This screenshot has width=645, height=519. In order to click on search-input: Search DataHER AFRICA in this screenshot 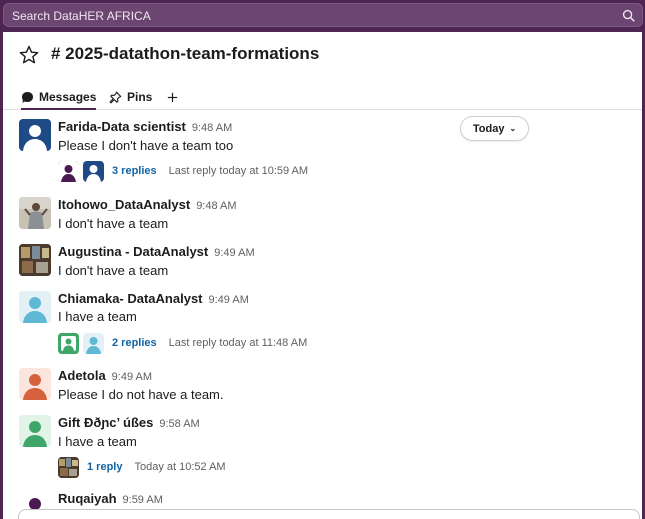, I will do `click(323, 15)`.